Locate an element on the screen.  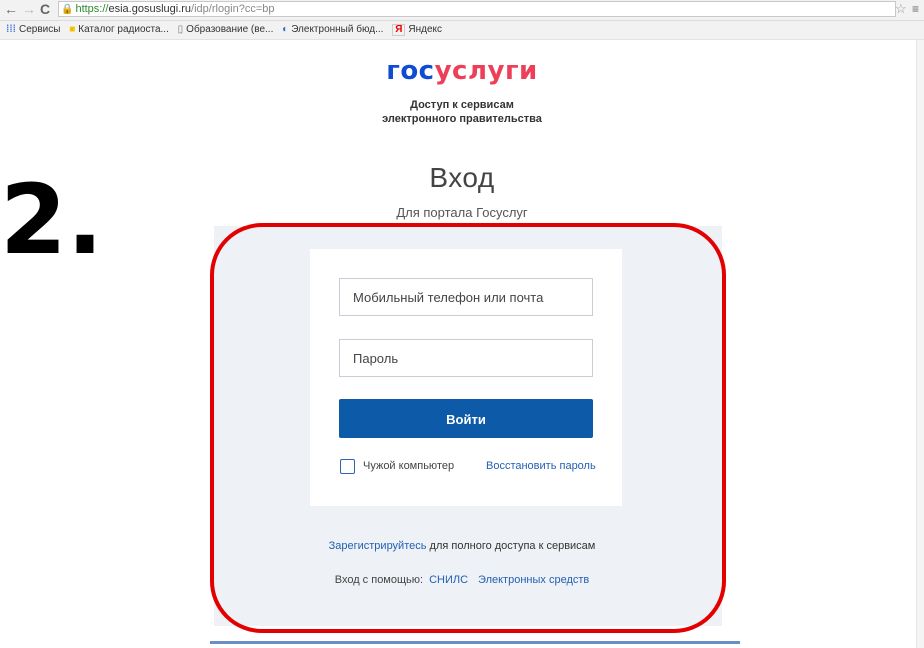
step-number-annotation: 2. is located at coordinates (52, 220).